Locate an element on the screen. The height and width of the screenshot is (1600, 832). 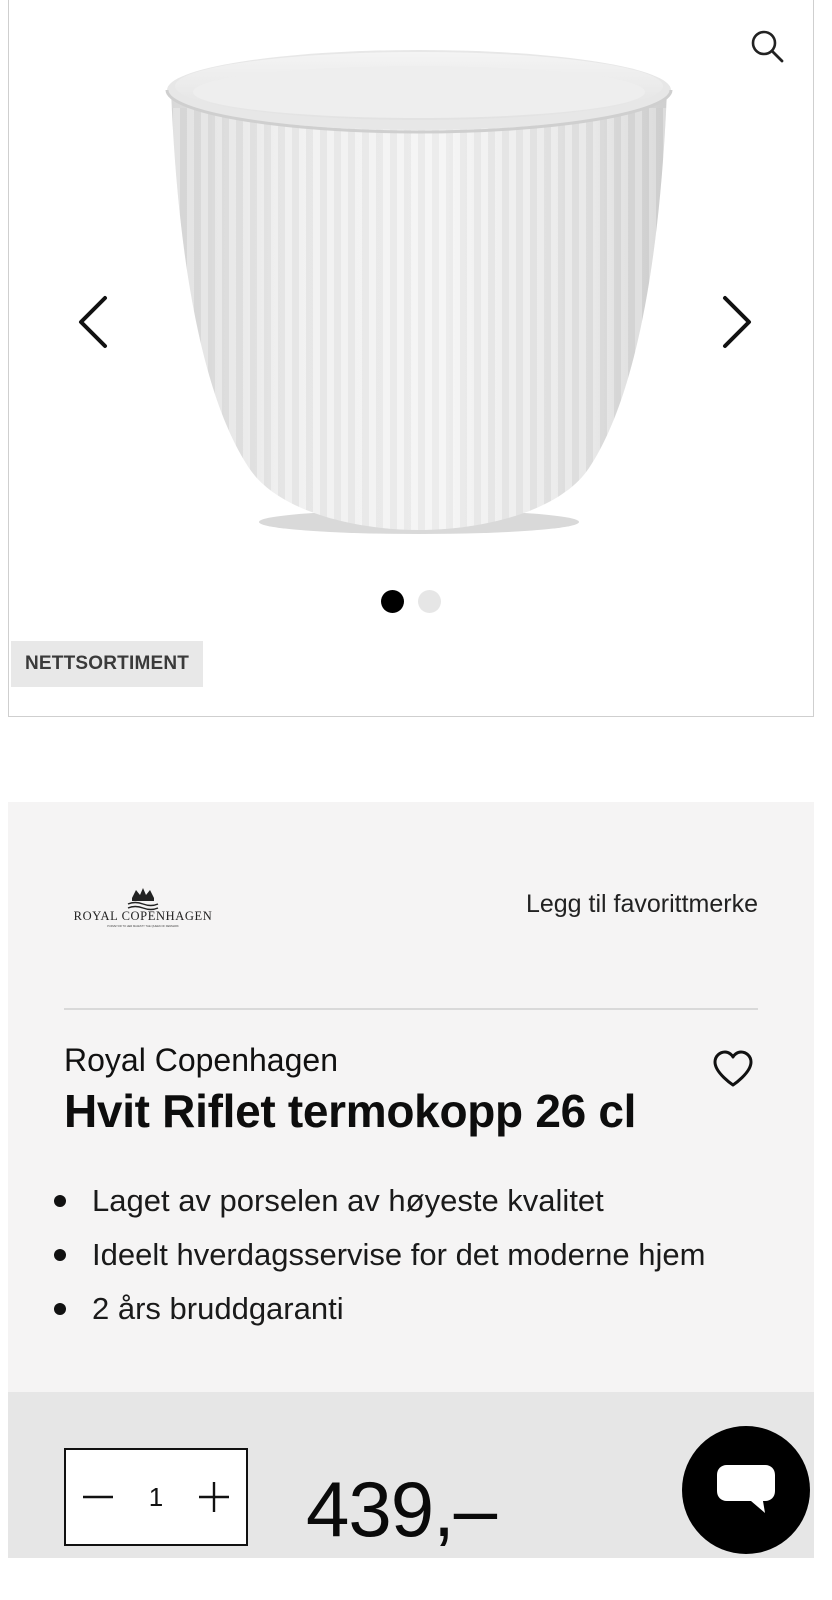
decrease-quantity-button is located at coordinates (98, 1497).